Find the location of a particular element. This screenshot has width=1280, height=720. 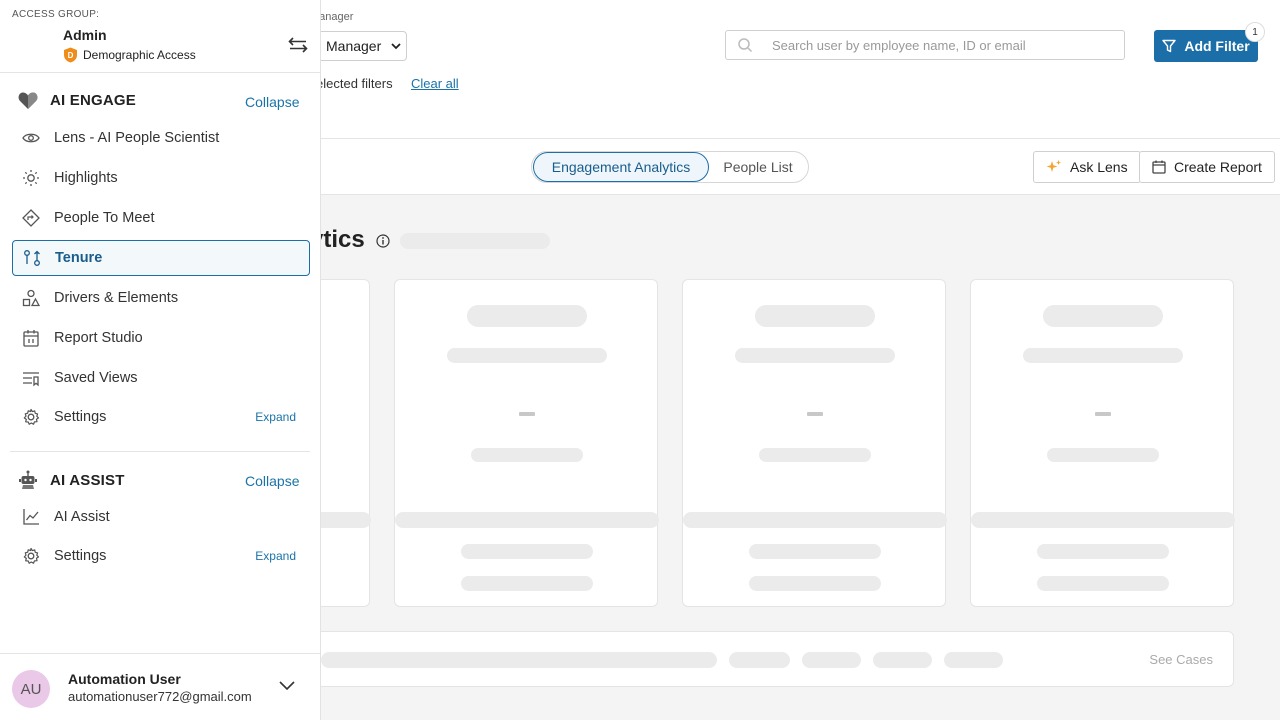

svg-text: D is located at coordinates (71, 55).